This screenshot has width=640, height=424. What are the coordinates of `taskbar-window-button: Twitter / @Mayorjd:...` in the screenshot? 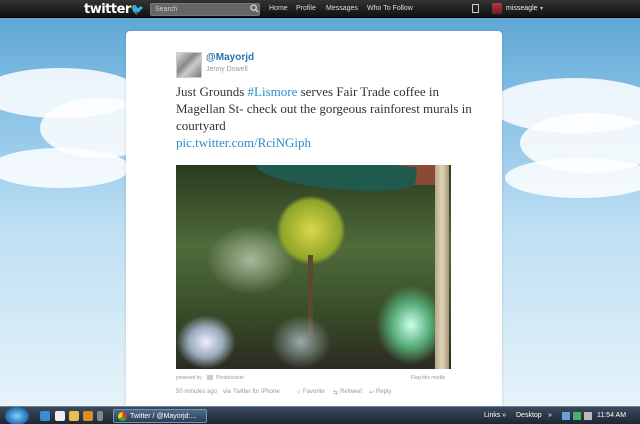 It's located at (160, 416).